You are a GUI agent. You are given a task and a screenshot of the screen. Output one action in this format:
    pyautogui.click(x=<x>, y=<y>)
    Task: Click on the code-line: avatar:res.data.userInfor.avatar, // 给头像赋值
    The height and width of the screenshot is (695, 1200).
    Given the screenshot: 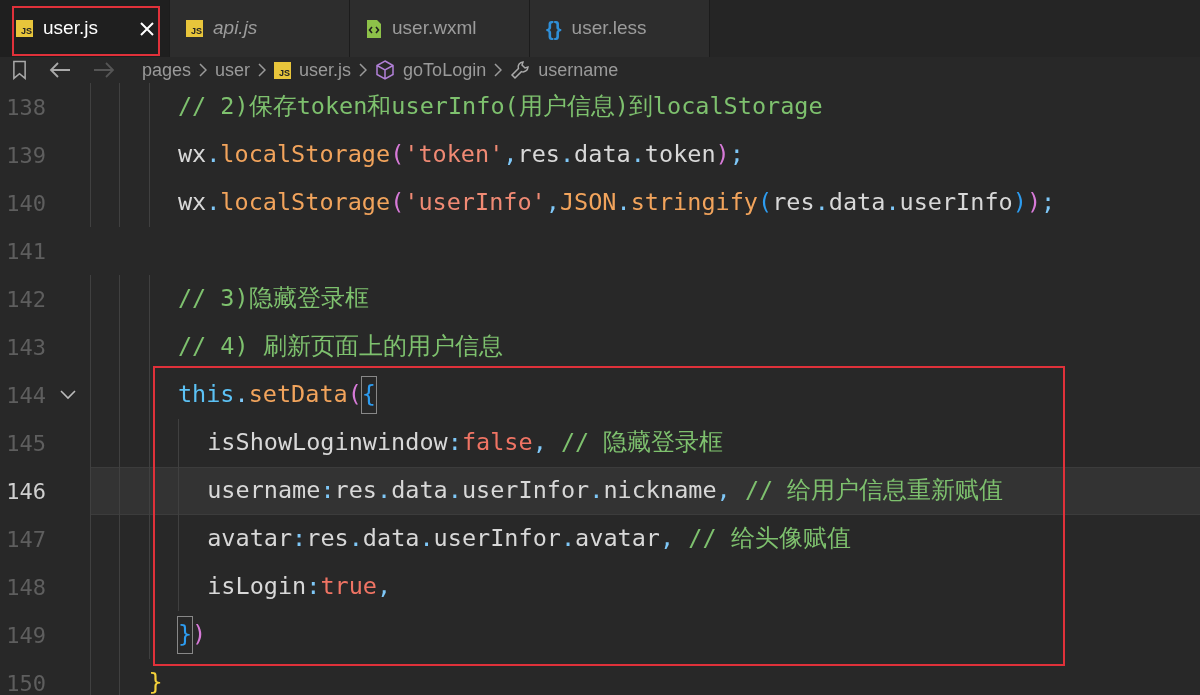 What is the action you would take?
    pyautogui.click(x=645, y=539)
    